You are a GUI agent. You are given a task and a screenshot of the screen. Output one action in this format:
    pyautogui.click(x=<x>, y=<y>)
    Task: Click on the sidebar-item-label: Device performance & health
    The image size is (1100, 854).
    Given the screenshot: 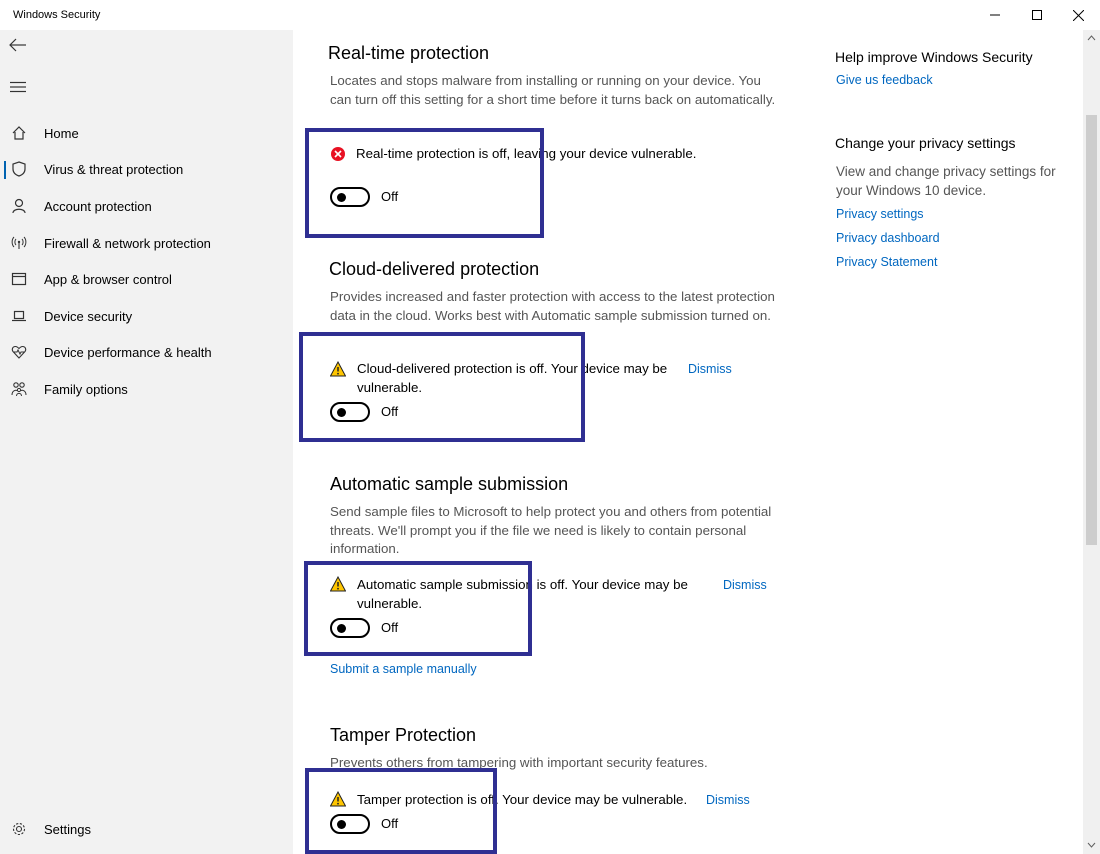 What is the action you would take?
    pyautogui.click(x=128, y=352)
    